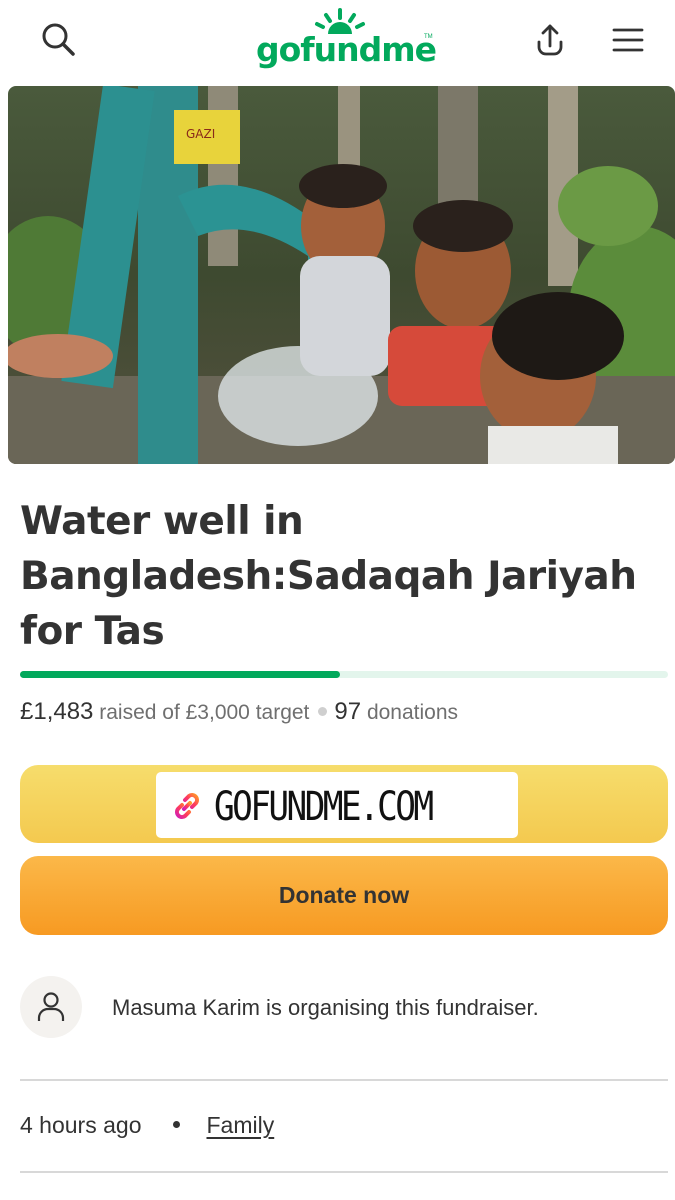 The image size is (675, 1200). I want to click on link-text: GOFUNDME.COM, so click(324, 807).